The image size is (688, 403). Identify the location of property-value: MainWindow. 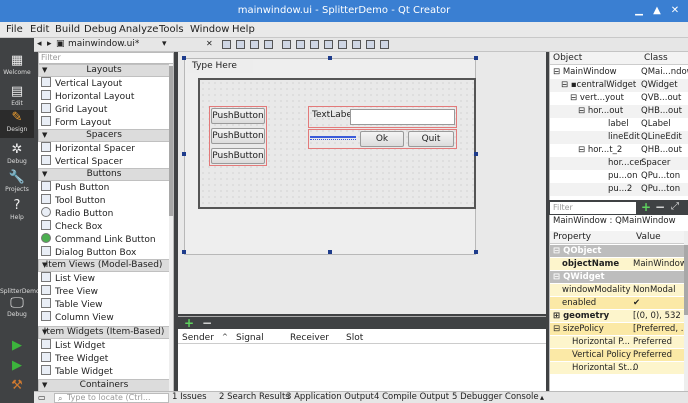
(659, 264).